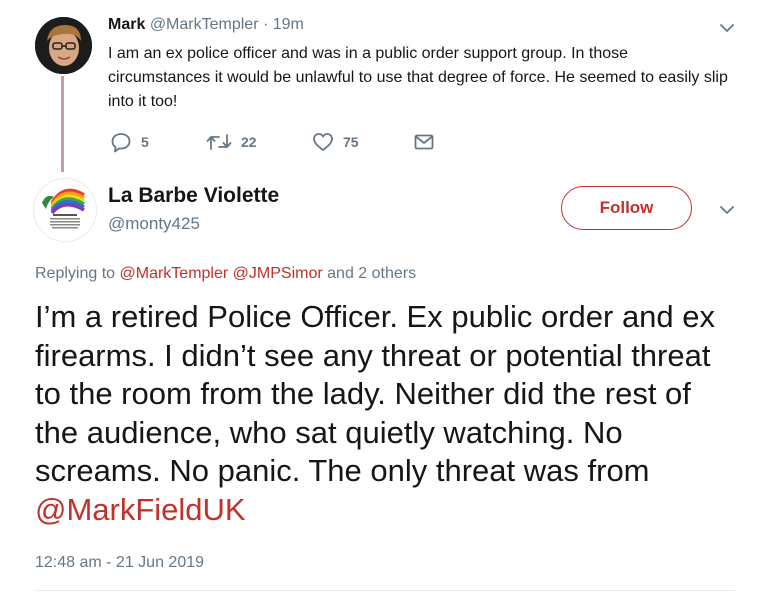 The image size is (764, 596). What do you see at coordinates (193, 196) in the screenshot?
I see `author-name: La Barbe Violette` at bounding box center [193, 196].